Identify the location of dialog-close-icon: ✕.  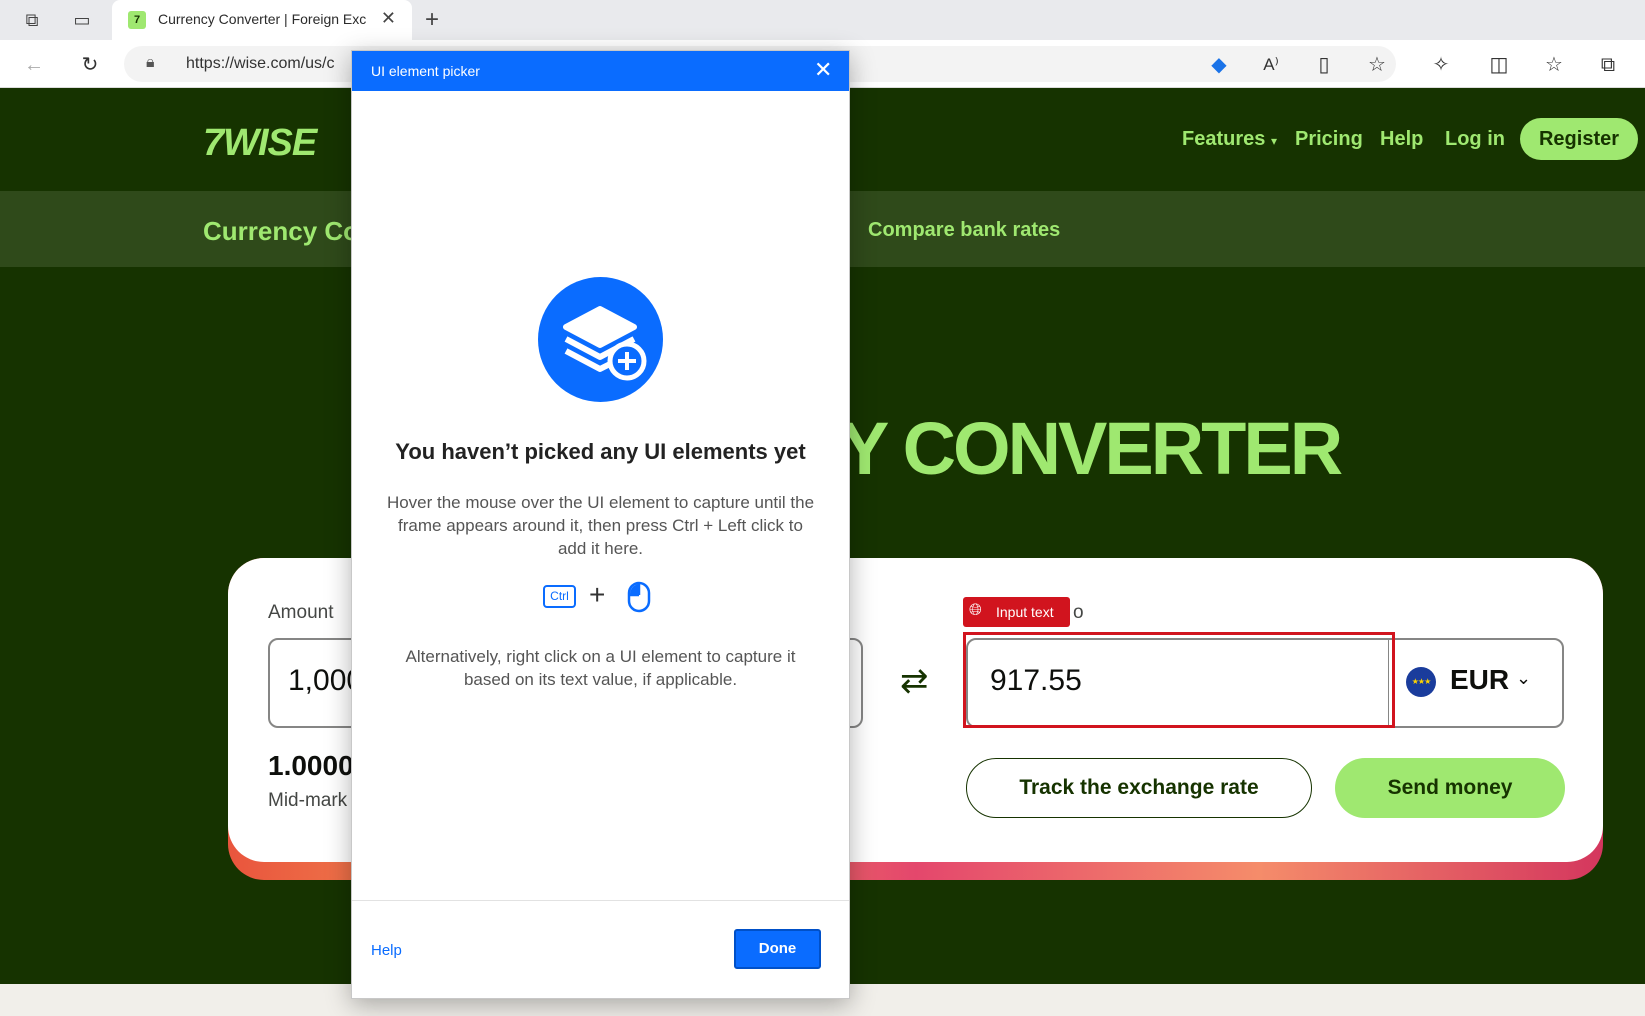
(823, 70).